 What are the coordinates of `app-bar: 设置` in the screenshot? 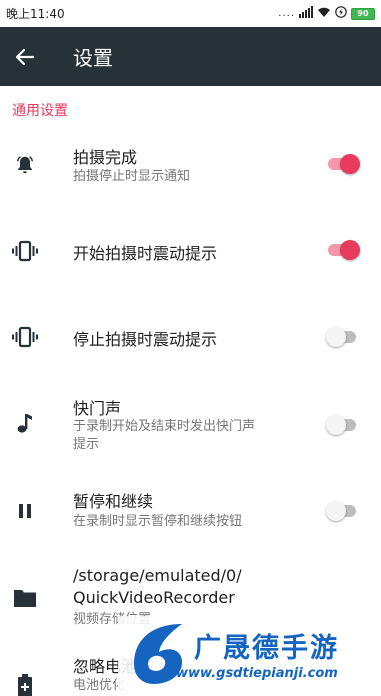 It's located at (190, 56).